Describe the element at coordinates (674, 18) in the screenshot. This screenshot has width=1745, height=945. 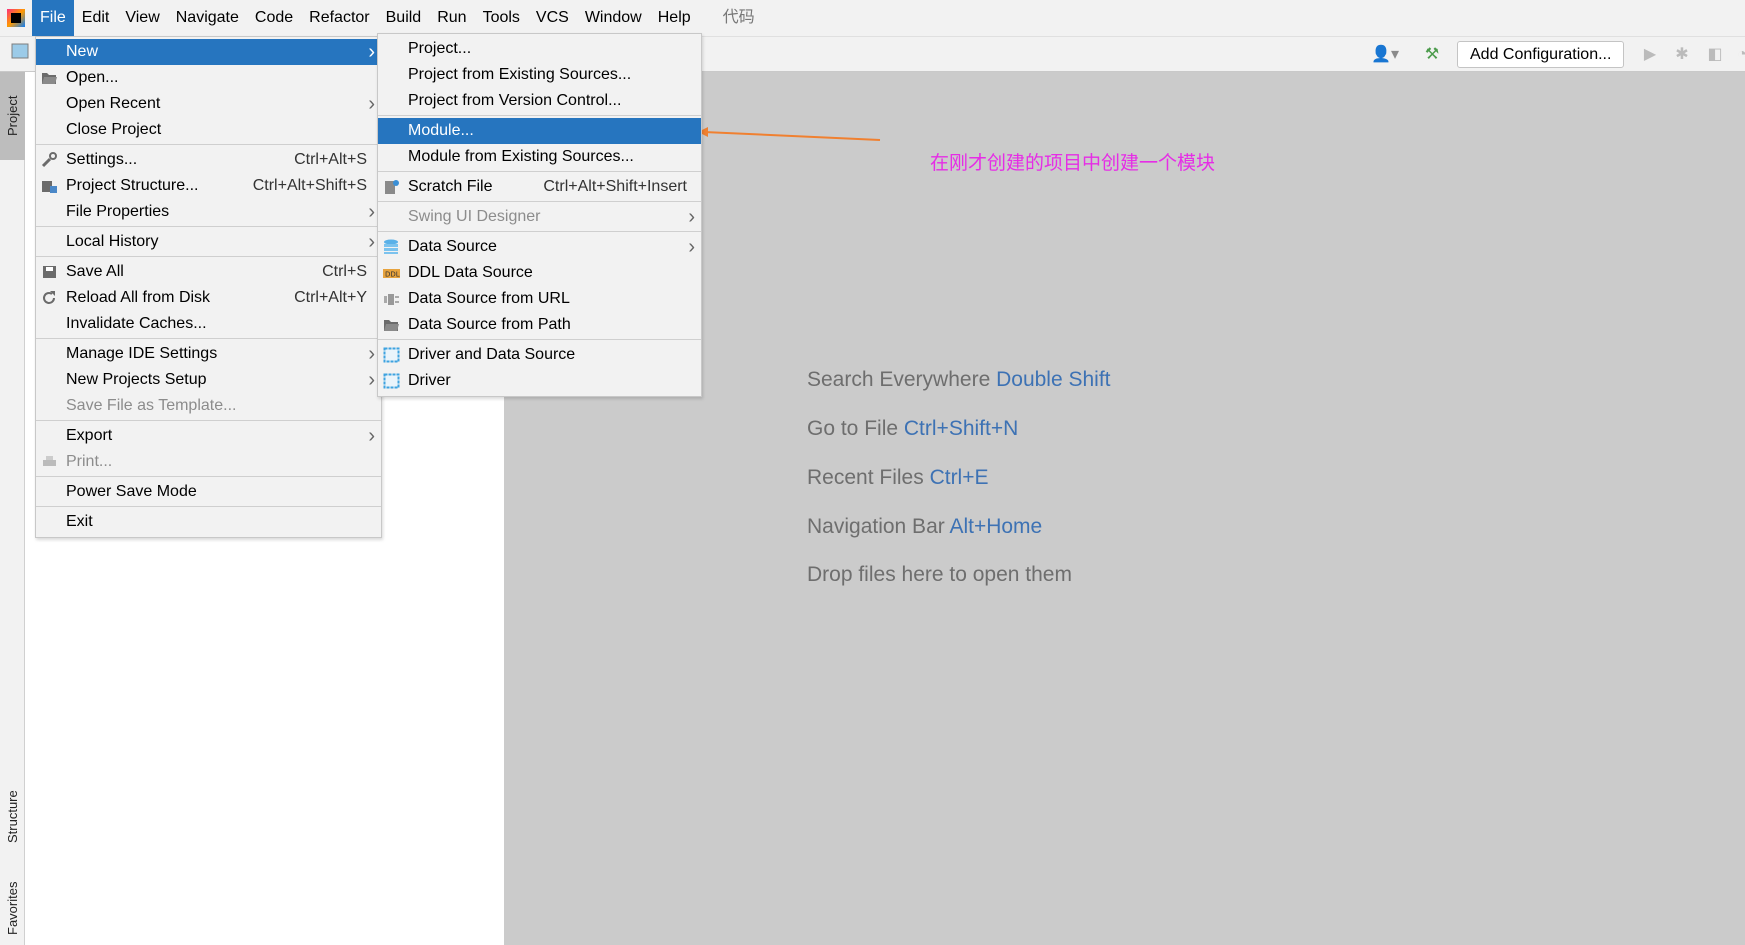
I see `menu-help: Help` at that location.